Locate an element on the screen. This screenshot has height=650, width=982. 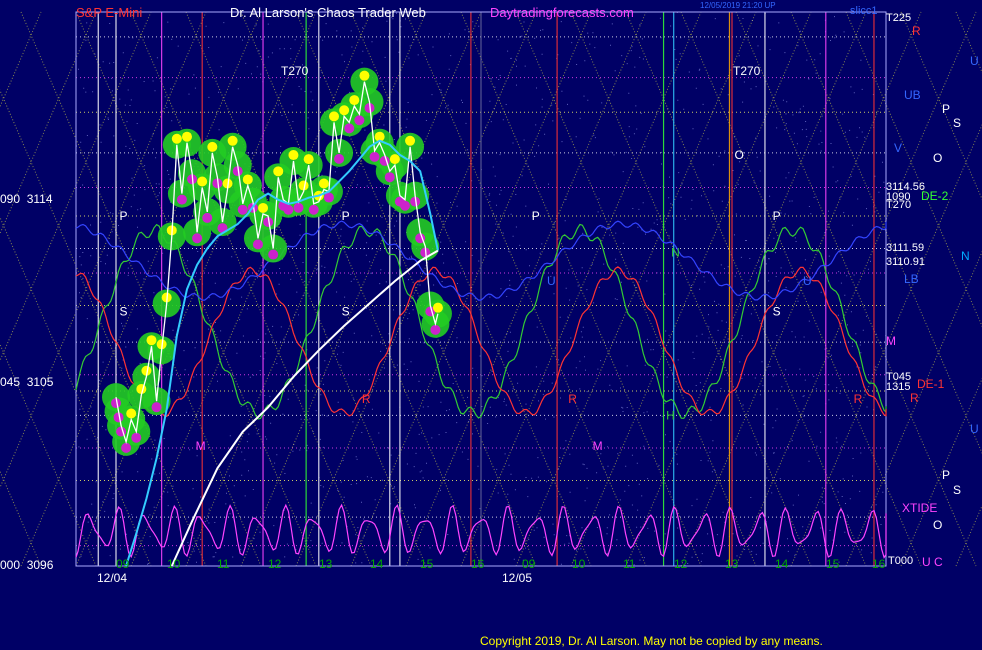
tide-de2: DE-2 is located at coordinates (935, 196).